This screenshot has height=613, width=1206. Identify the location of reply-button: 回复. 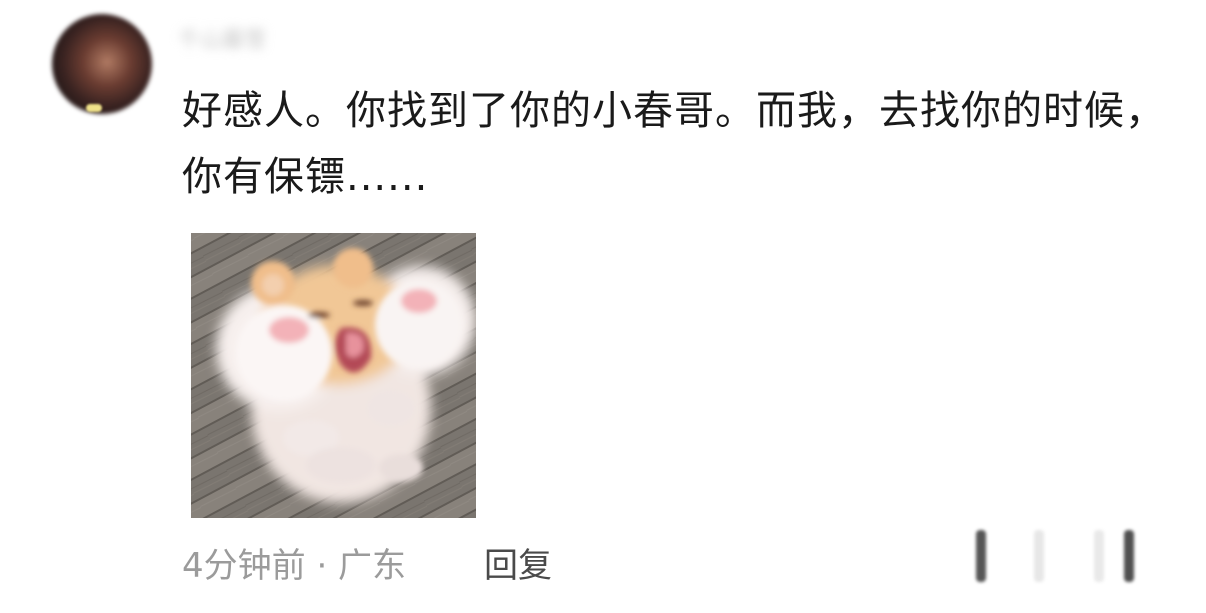
(518, 562).